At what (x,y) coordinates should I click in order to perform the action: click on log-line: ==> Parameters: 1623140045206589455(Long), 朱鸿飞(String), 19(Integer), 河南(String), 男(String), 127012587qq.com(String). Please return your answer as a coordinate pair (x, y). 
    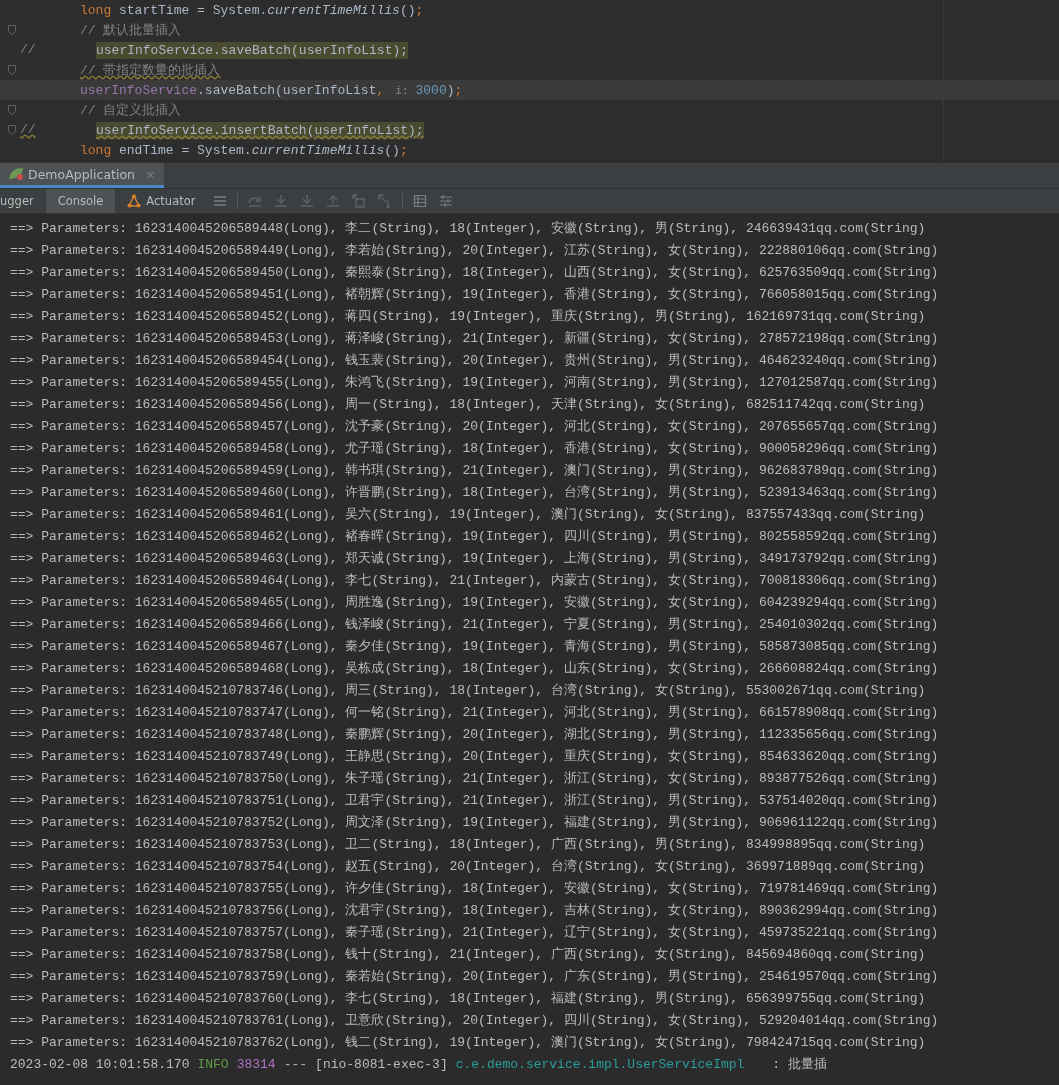
    Looking at the image, I should click on (475, 383).